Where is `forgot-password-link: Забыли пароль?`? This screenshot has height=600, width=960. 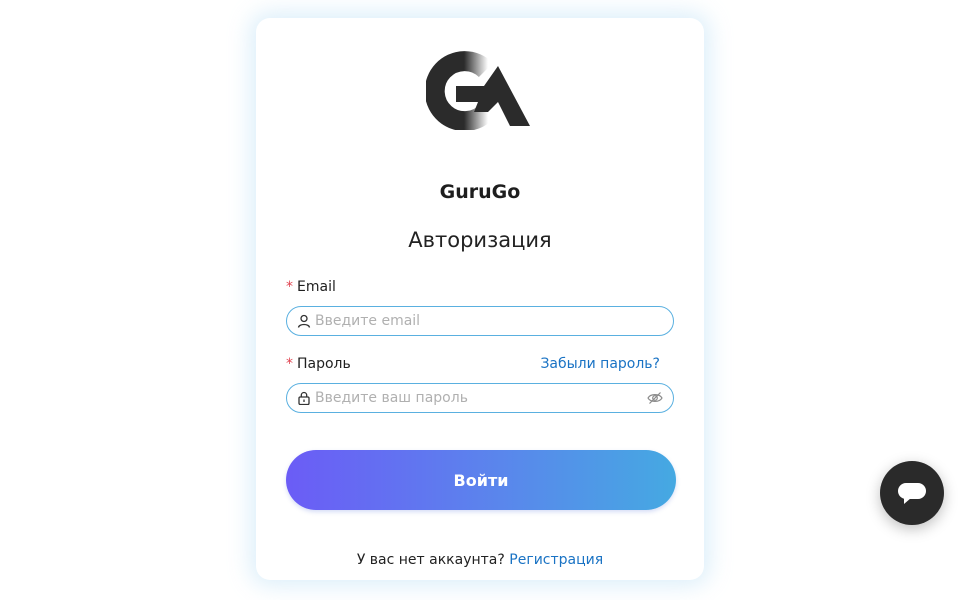 forgot-password-link: Забыли пароль? is located at coordinates (600, 364).